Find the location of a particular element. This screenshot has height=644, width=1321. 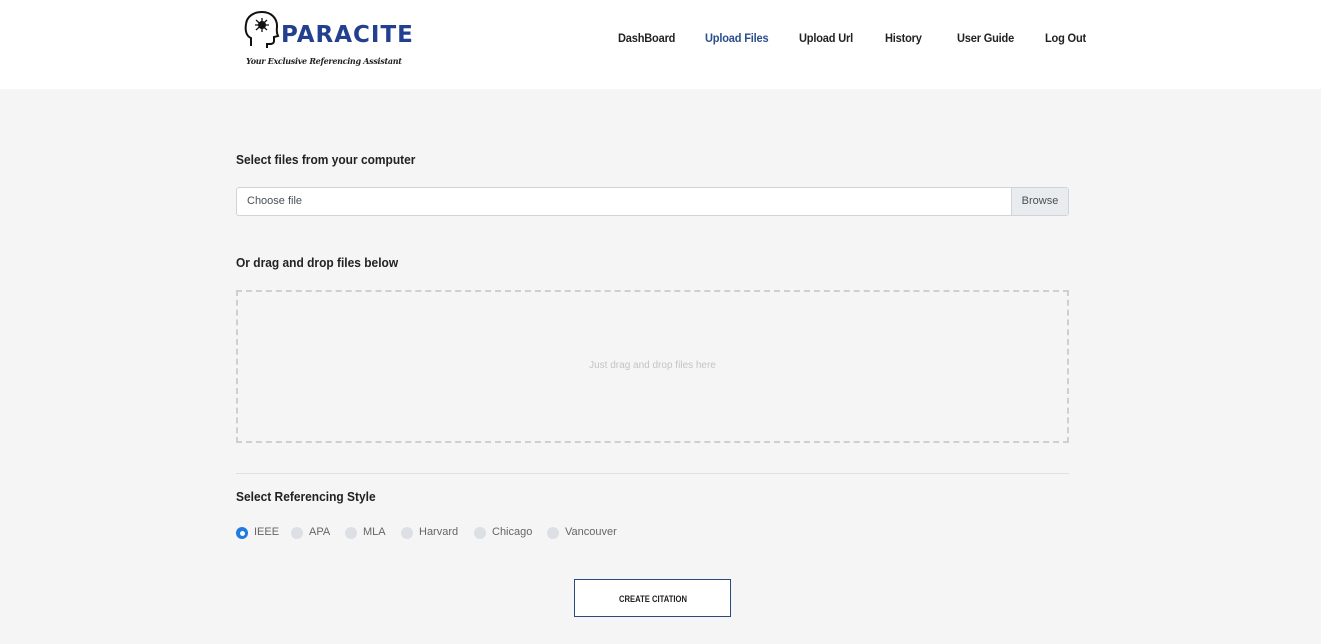

head-logo-icon is located at coordinates (262, 29).